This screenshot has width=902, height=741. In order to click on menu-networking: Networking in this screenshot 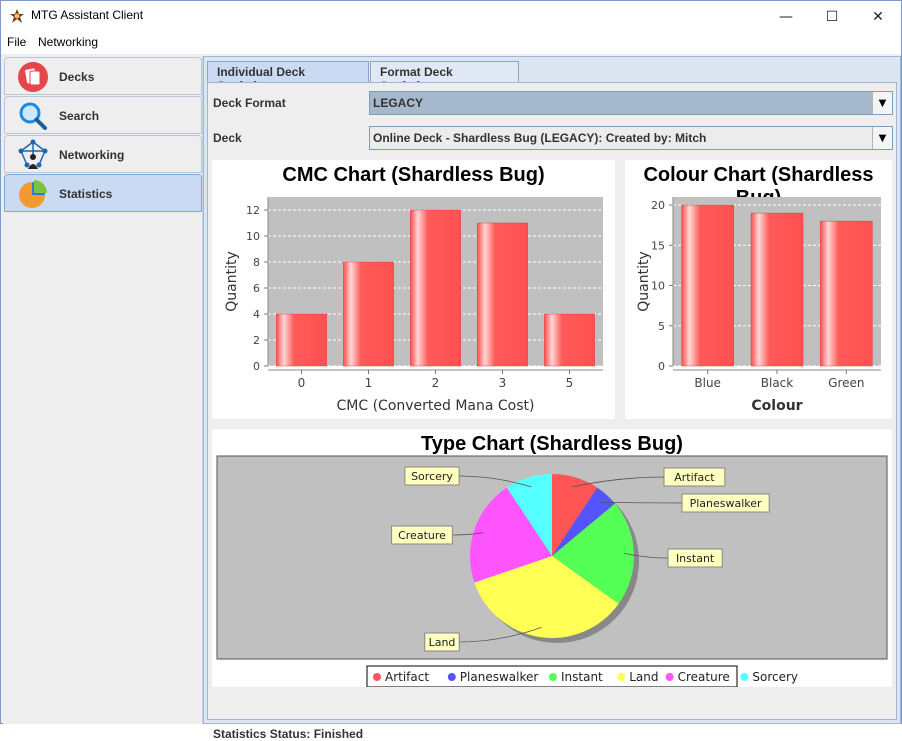, I will do `click(68, 42)`.